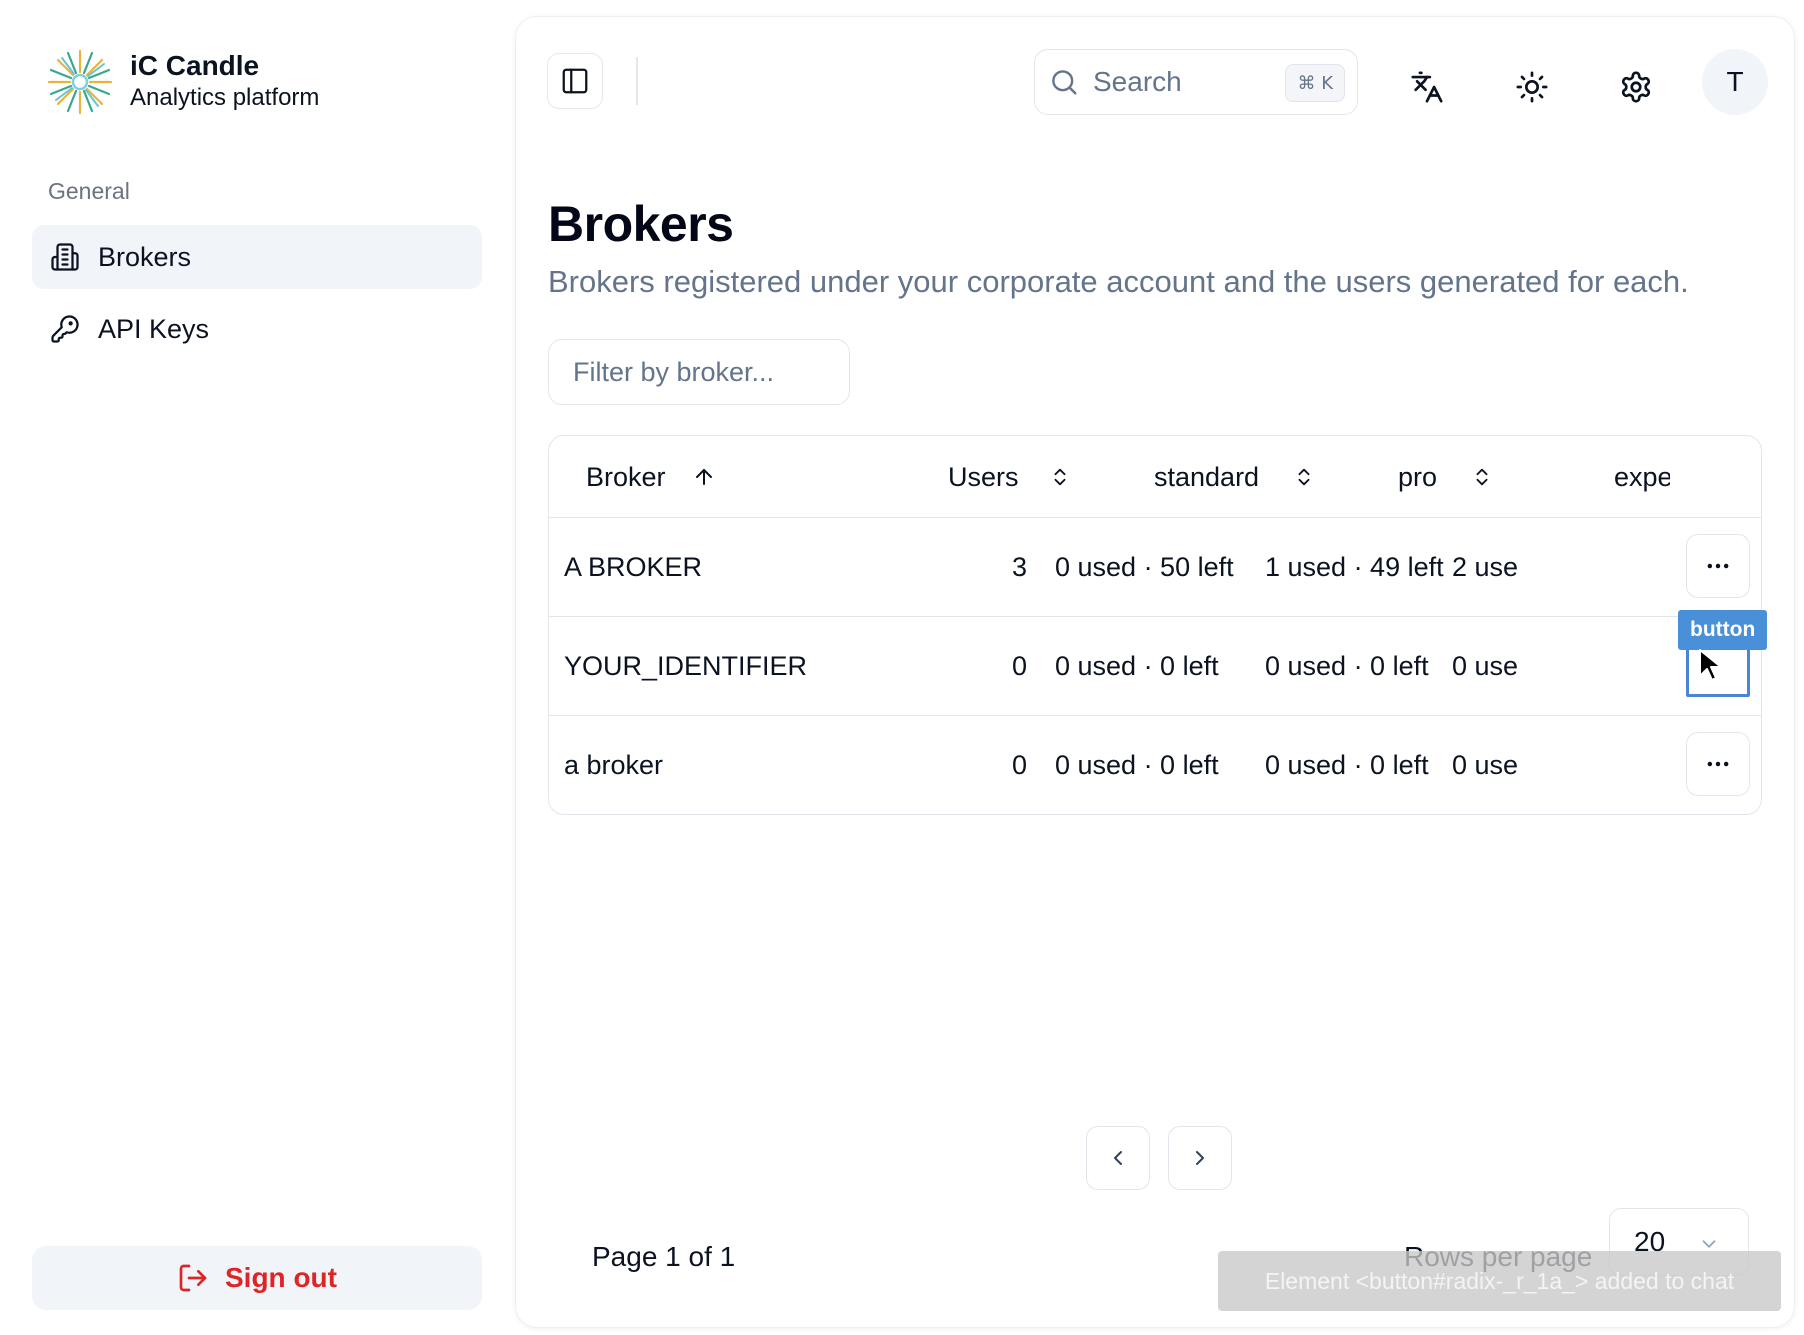 This screenshot has height=1335, width=1804. I want to click on column-header-standard: standard, so click(1235, 477).